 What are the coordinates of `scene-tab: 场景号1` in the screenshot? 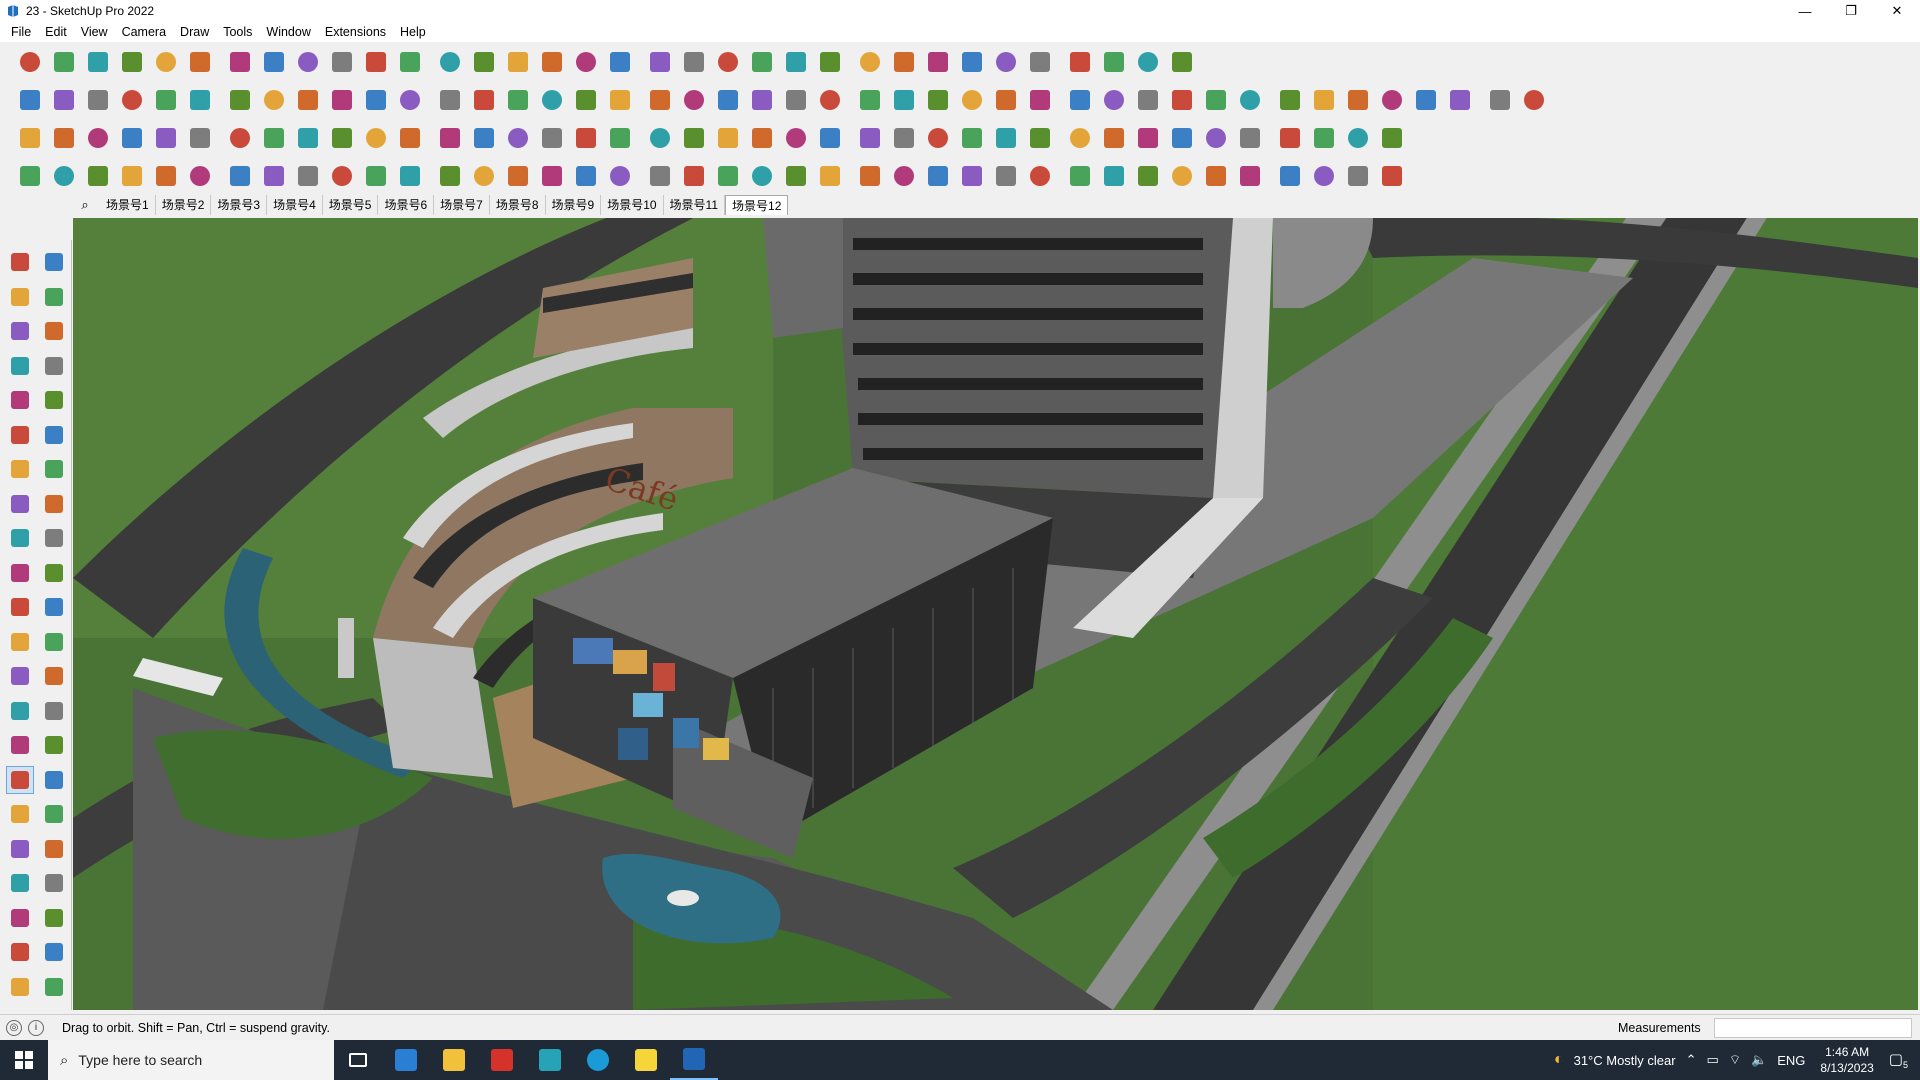 It's located at (128, 205).